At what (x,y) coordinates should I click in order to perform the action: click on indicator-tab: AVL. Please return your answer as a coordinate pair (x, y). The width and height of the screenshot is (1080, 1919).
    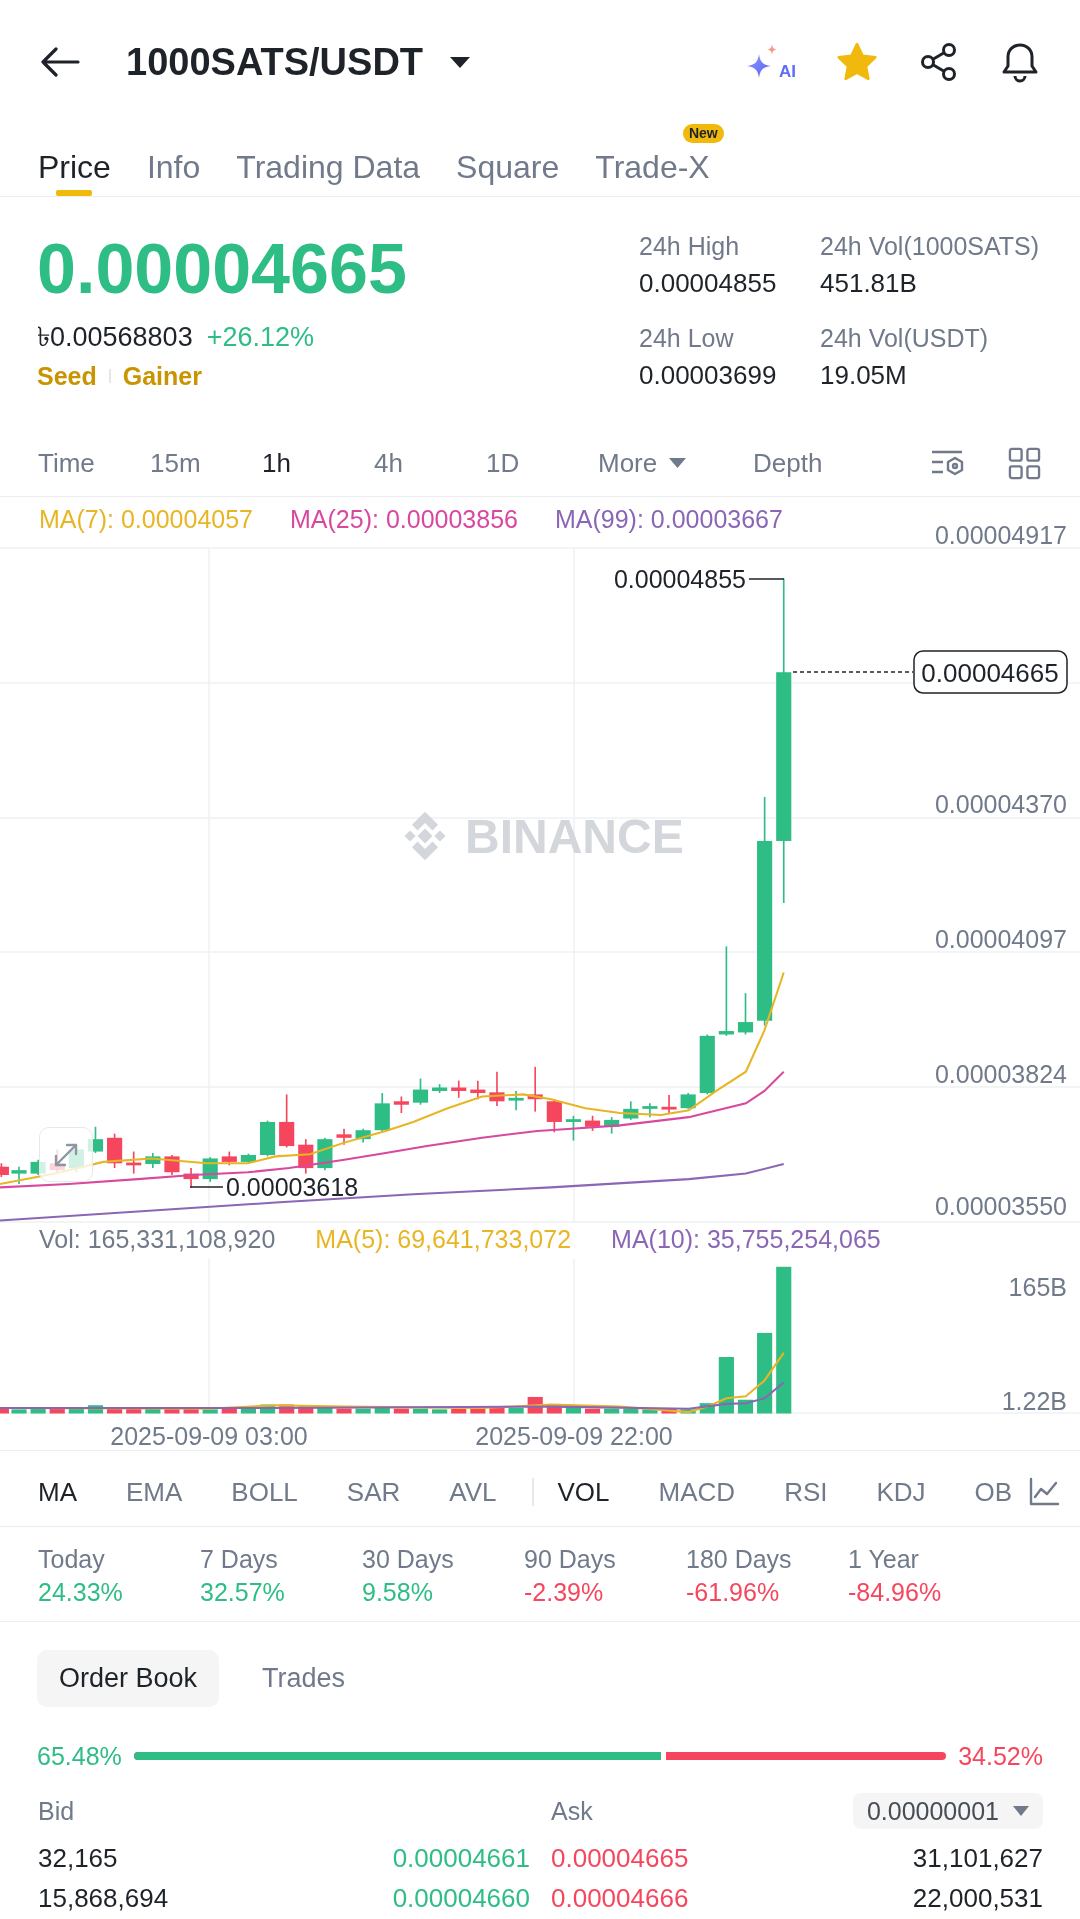
    Looking at the image, I should click on (473, 1491).